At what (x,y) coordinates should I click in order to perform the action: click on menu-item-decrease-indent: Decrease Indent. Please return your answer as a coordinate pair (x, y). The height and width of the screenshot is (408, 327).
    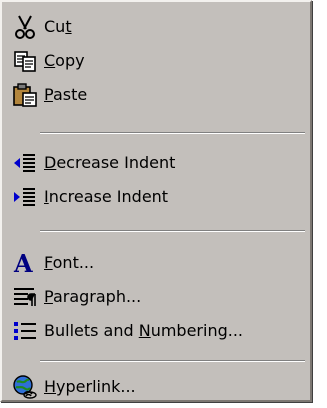
    Looking at the image, I should click on (155, 163).